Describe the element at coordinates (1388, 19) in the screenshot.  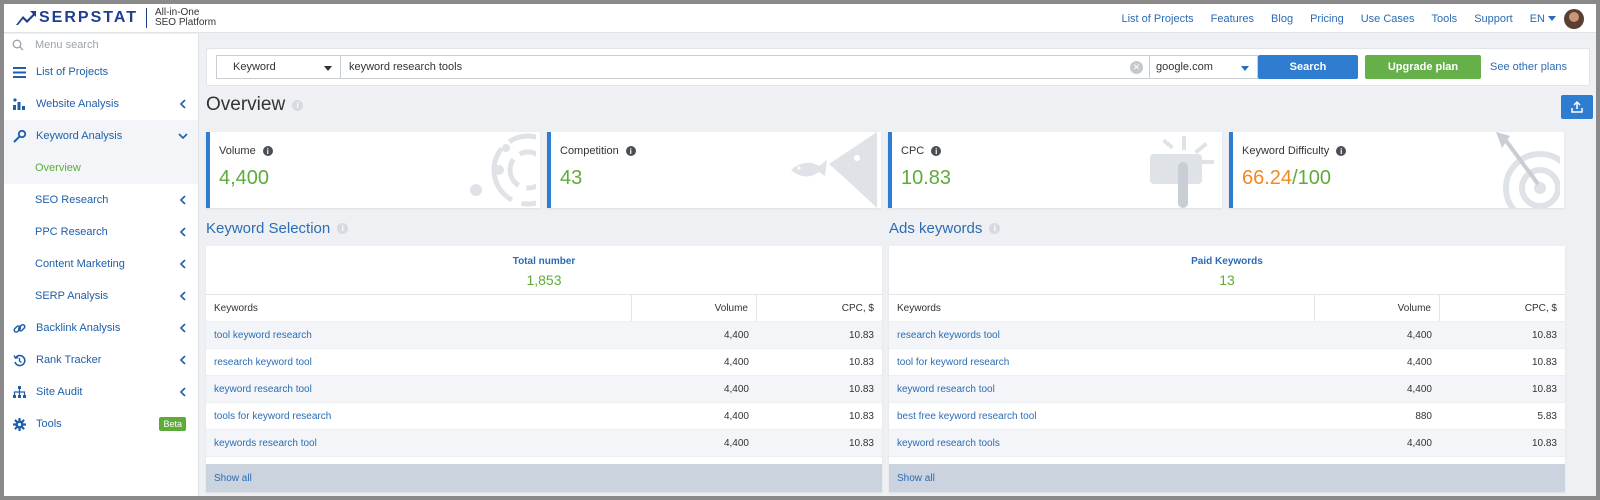
I see `nav-use-cases: Use Cases` at that location.